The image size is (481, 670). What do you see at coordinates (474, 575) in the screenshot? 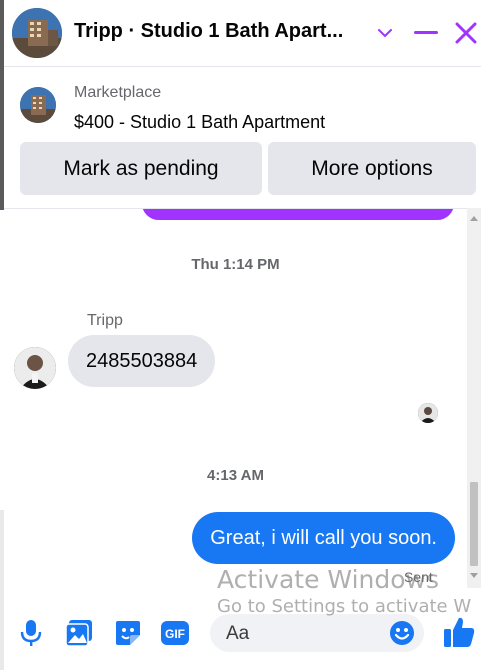
I see `scroll-down-arrow-icon` at bounding box center [474, 575].